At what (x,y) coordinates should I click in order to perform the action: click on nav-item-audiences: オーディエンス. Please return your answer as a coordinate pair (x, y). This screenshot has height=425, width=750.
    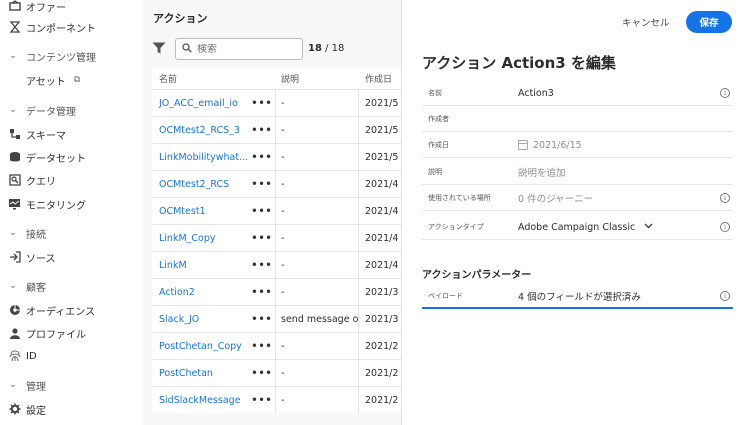
    Looking at the image, I should click on (51, 310).